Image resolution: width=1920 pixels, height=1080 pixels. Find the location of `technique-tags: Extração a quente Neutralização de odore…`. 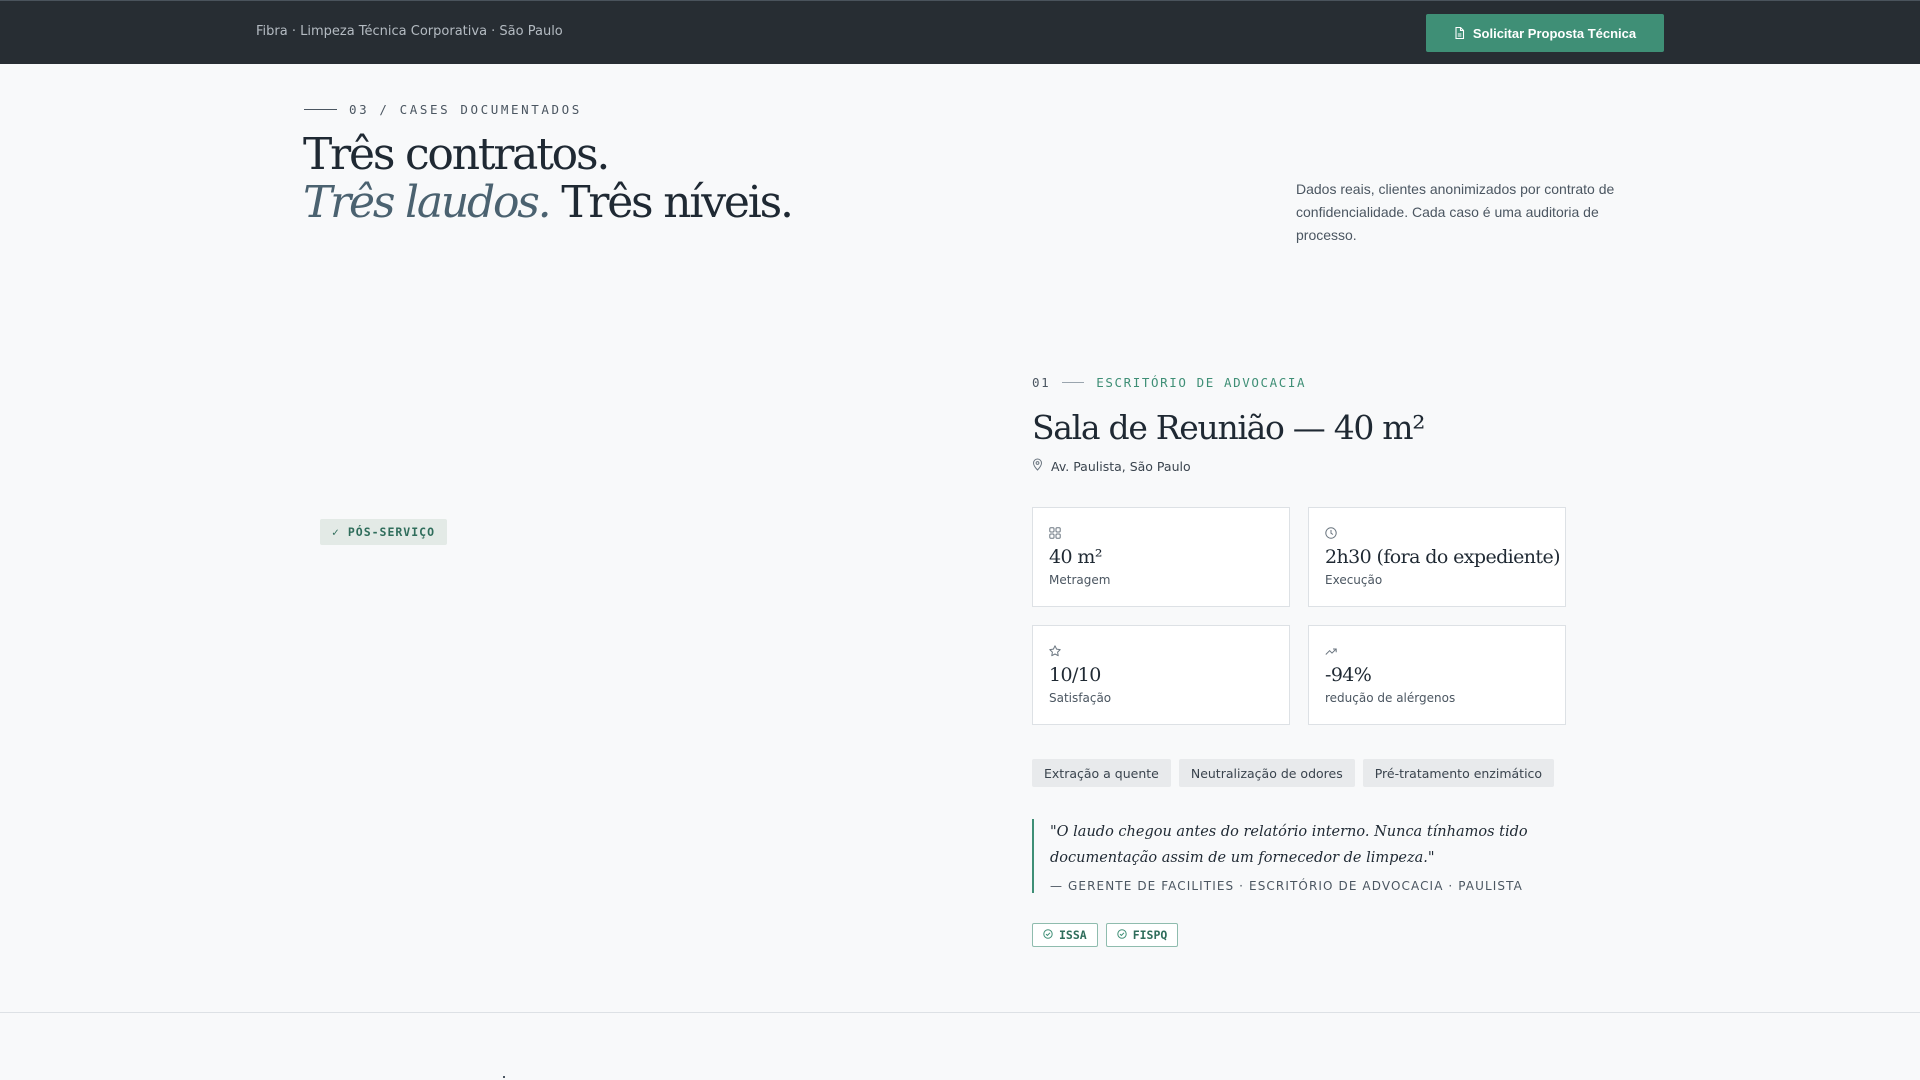

technique-tags: Extração a quente Neutralização de odore… is located at coordinates (1293, 773).